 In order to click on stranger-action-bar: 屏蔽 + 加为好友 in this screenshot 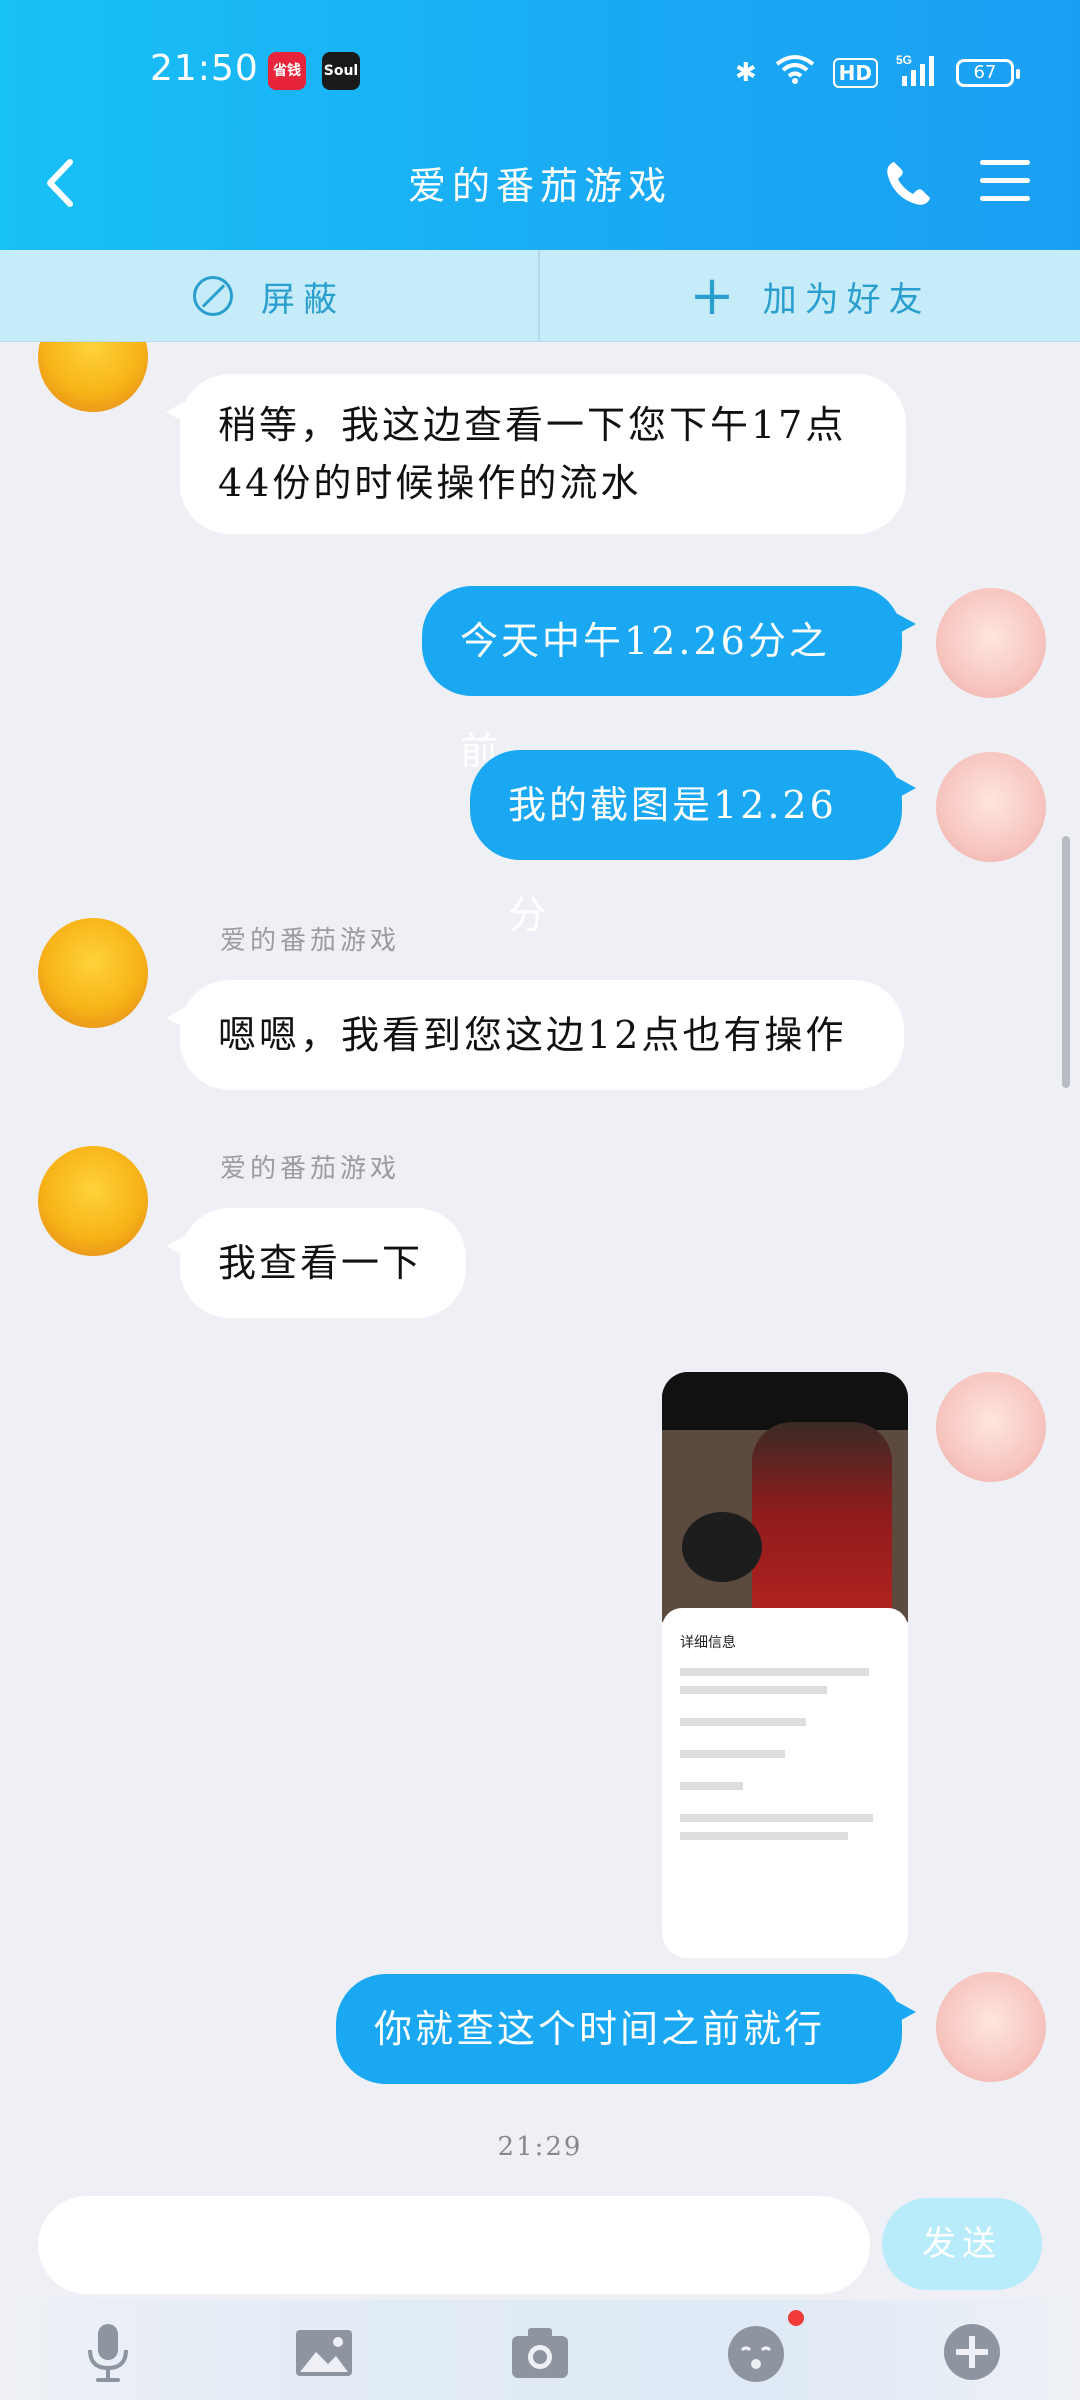, I will do `click(540, 296)`.